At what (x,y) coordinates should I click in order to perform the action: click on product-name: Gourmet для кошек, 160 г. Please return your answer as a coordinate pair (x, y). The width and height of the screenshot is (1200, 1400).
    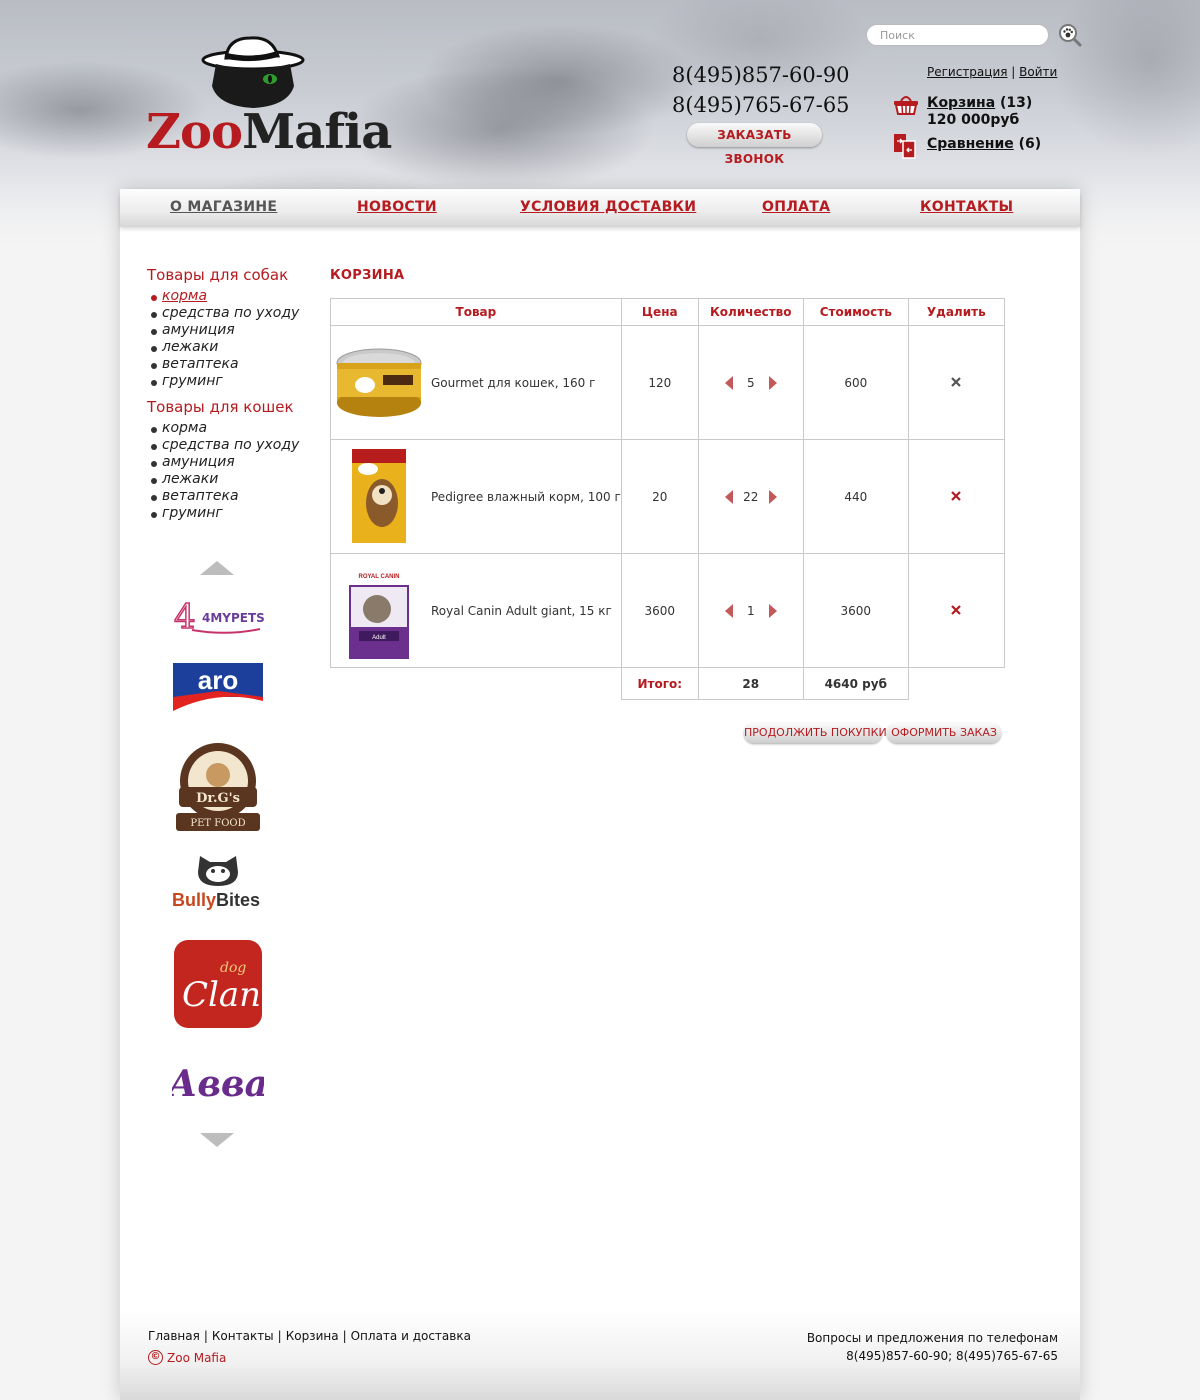
    Looking at the image, I should click on (513, 383).